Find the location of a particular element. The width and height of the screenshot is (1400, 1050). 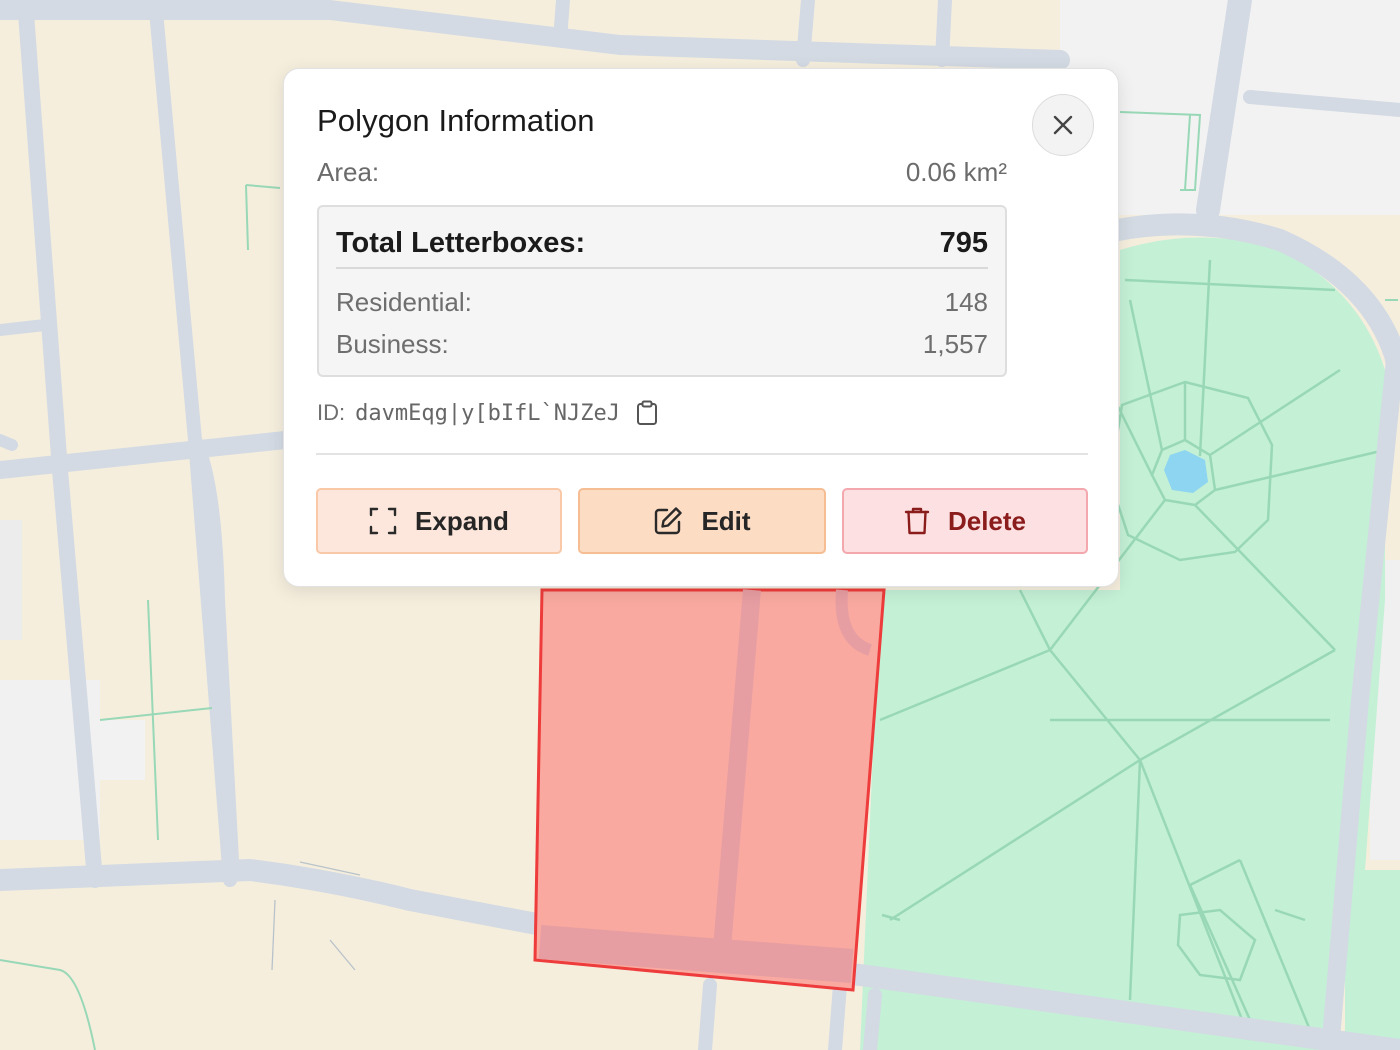

expand-icon is located at coordinates (383, 521).